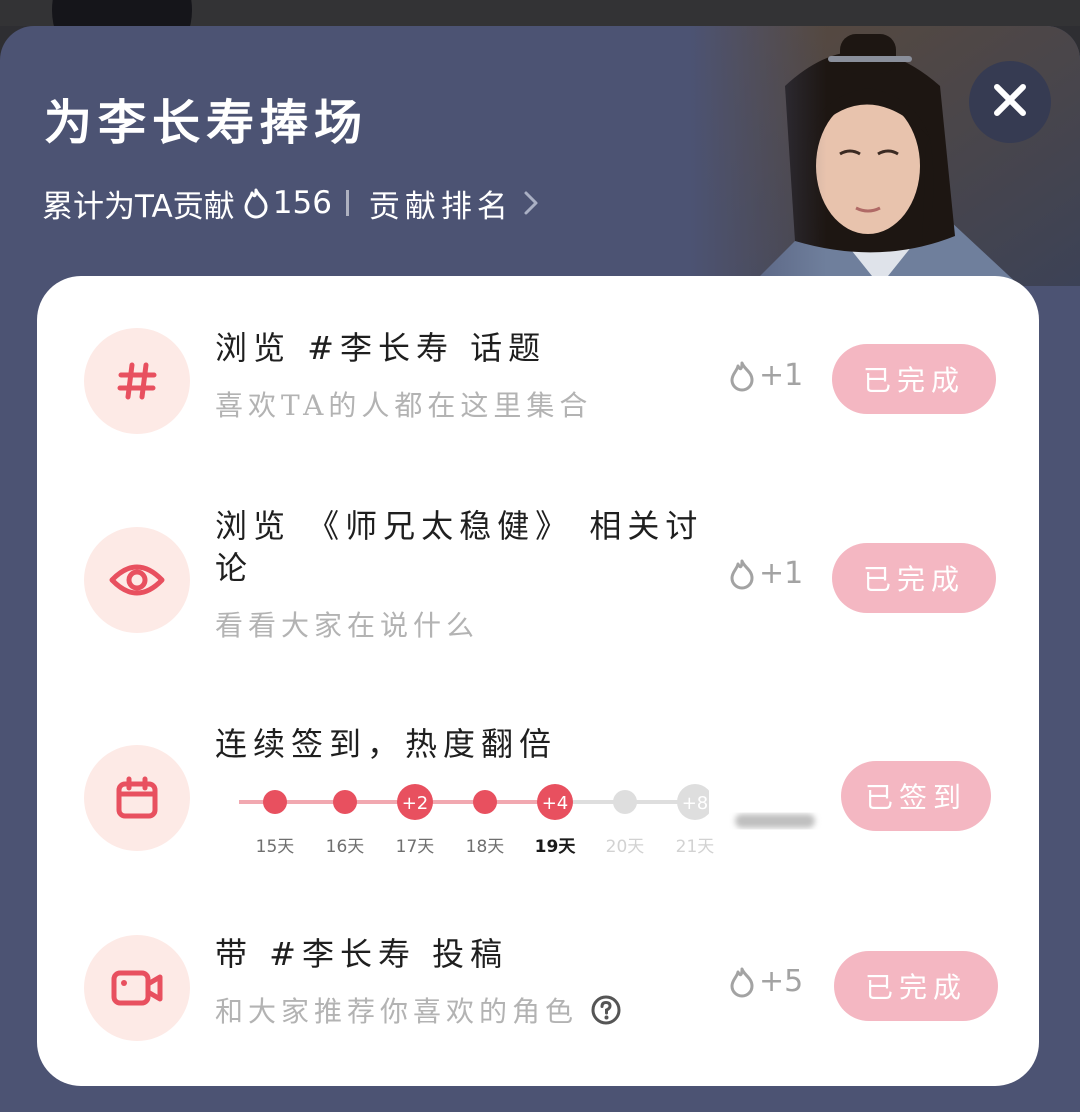 The image size is (1080, 1112). What do you see at coordinates (625, 847) in the screenshot?
I see `checkin-day-label: 20天` at bounding box center [625, 847].